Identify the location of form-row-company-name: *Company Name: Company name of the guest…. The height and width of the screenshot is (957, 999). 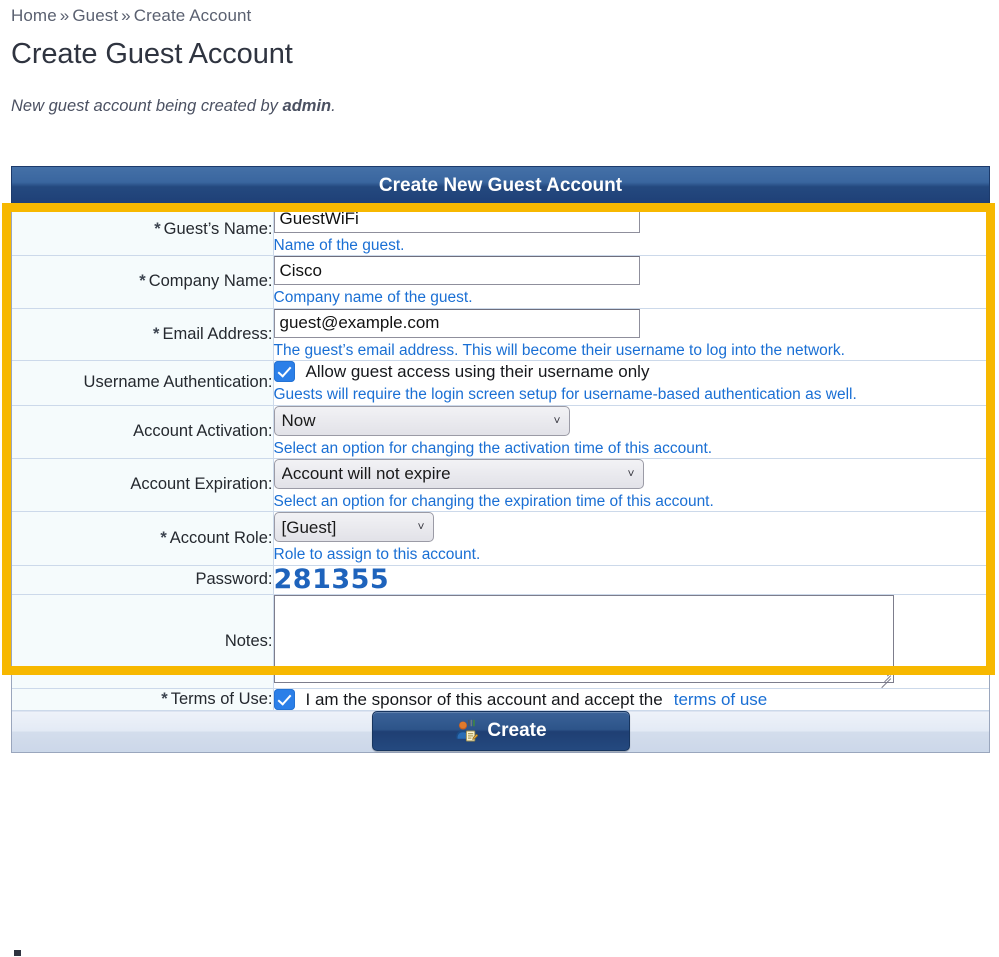
(500, 282).